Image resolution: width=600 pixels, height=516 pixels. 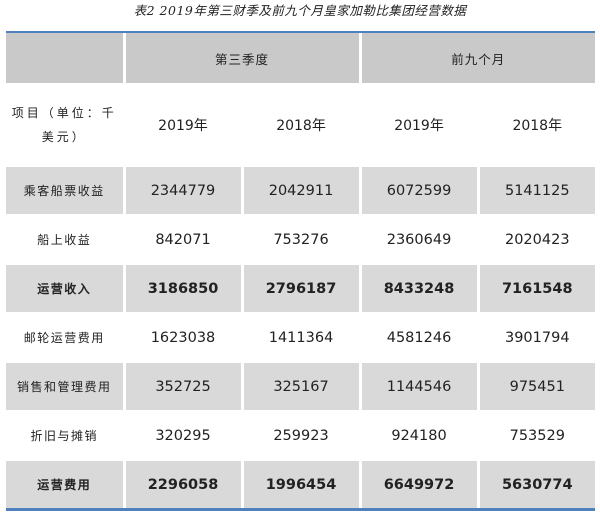 What do you see at coordinates (184, 289) in the screenshot?
I see `value-cell: 3186850` at bounding box center [184, 289].